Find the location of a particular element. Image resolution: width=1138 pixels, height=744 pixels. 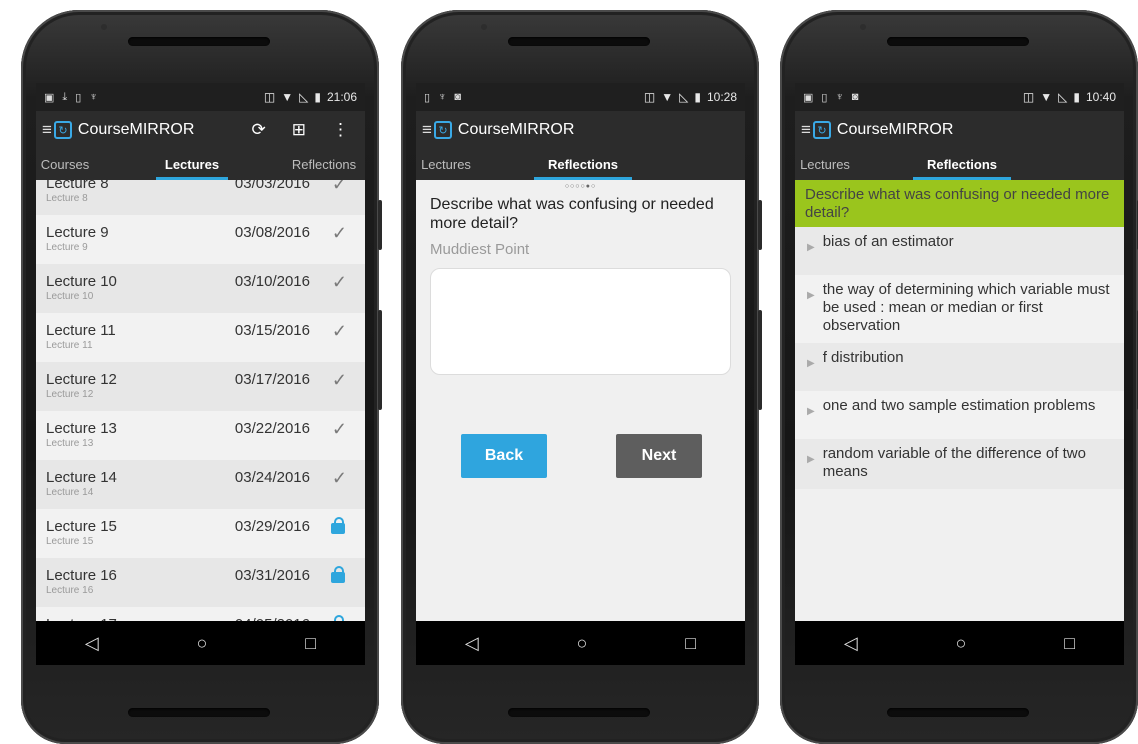

lecture-row: Lecture 8 Lecture 8 03/03/2016 ✓ is located at coordinates (200, 197).